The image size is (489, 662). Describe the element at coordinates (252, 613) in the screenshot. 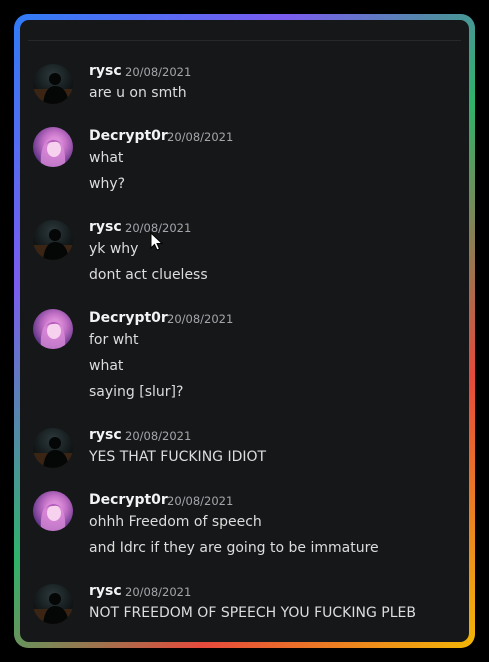

I see `message-text: NOT FREEDOM OF SPEECH YOU FUCKING PLEB` at that location.